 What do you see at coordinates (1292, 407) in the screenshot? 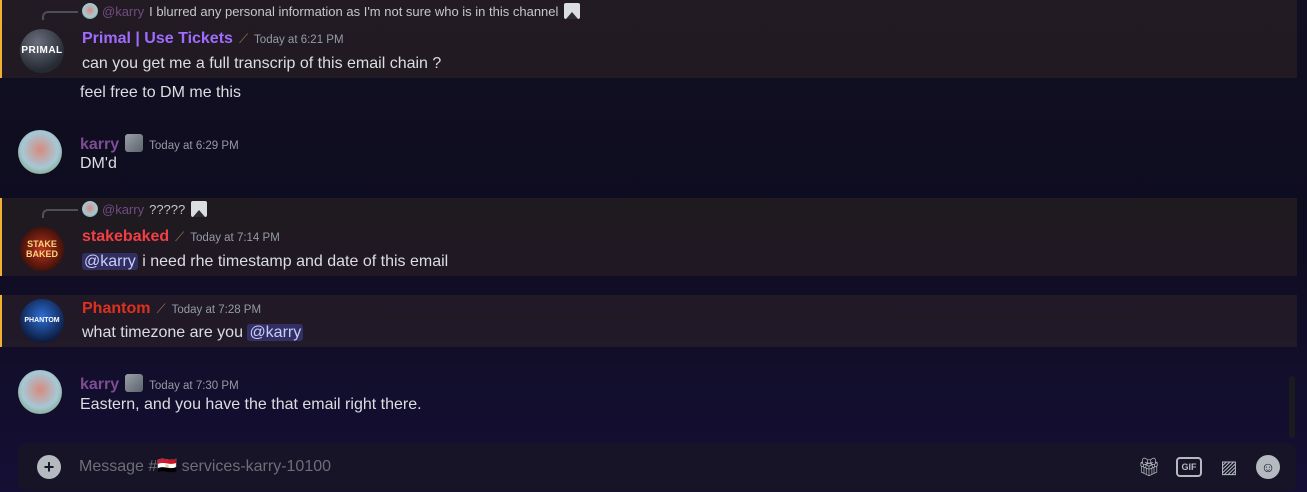
I see `scrollbar-thumb` at bounding box center [1292, 407].